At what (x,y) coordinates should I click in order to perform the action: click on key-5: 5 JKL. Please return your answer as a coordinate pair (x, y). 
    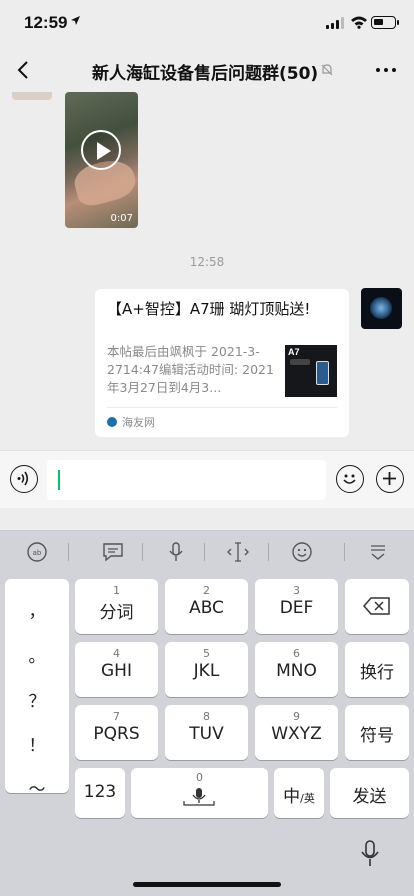
    Looking at the image, I should click on (206, 669).